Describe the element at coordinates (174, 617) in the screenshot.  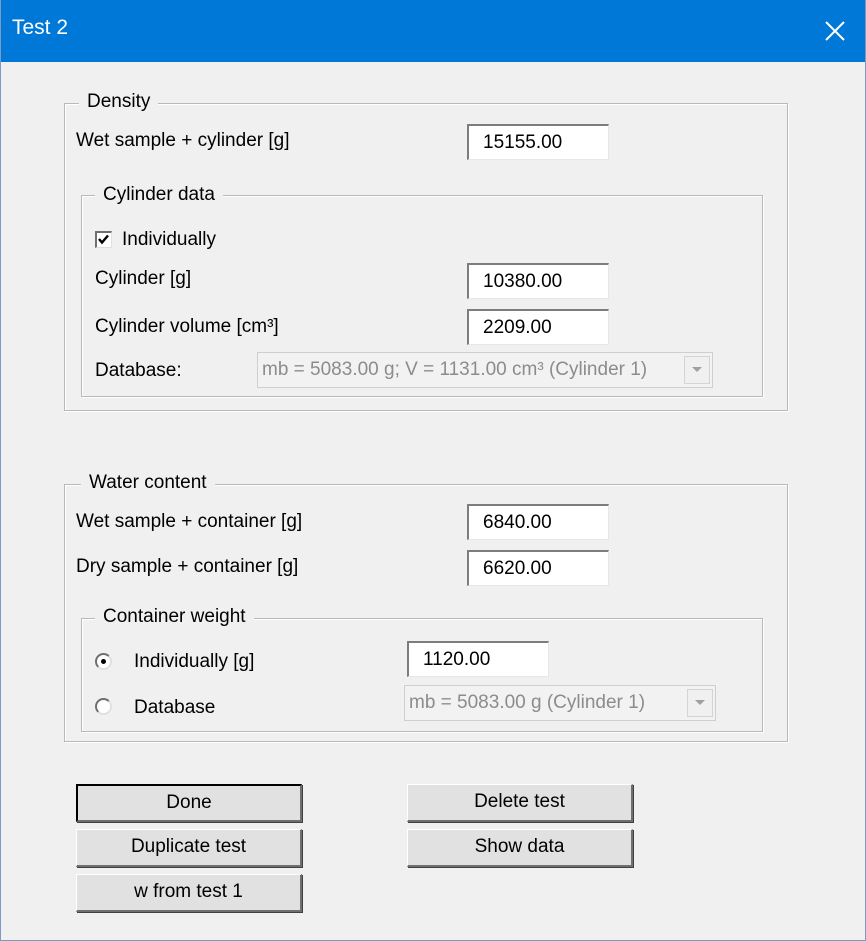
I see `container-weight-legend: Container weight` at that location.